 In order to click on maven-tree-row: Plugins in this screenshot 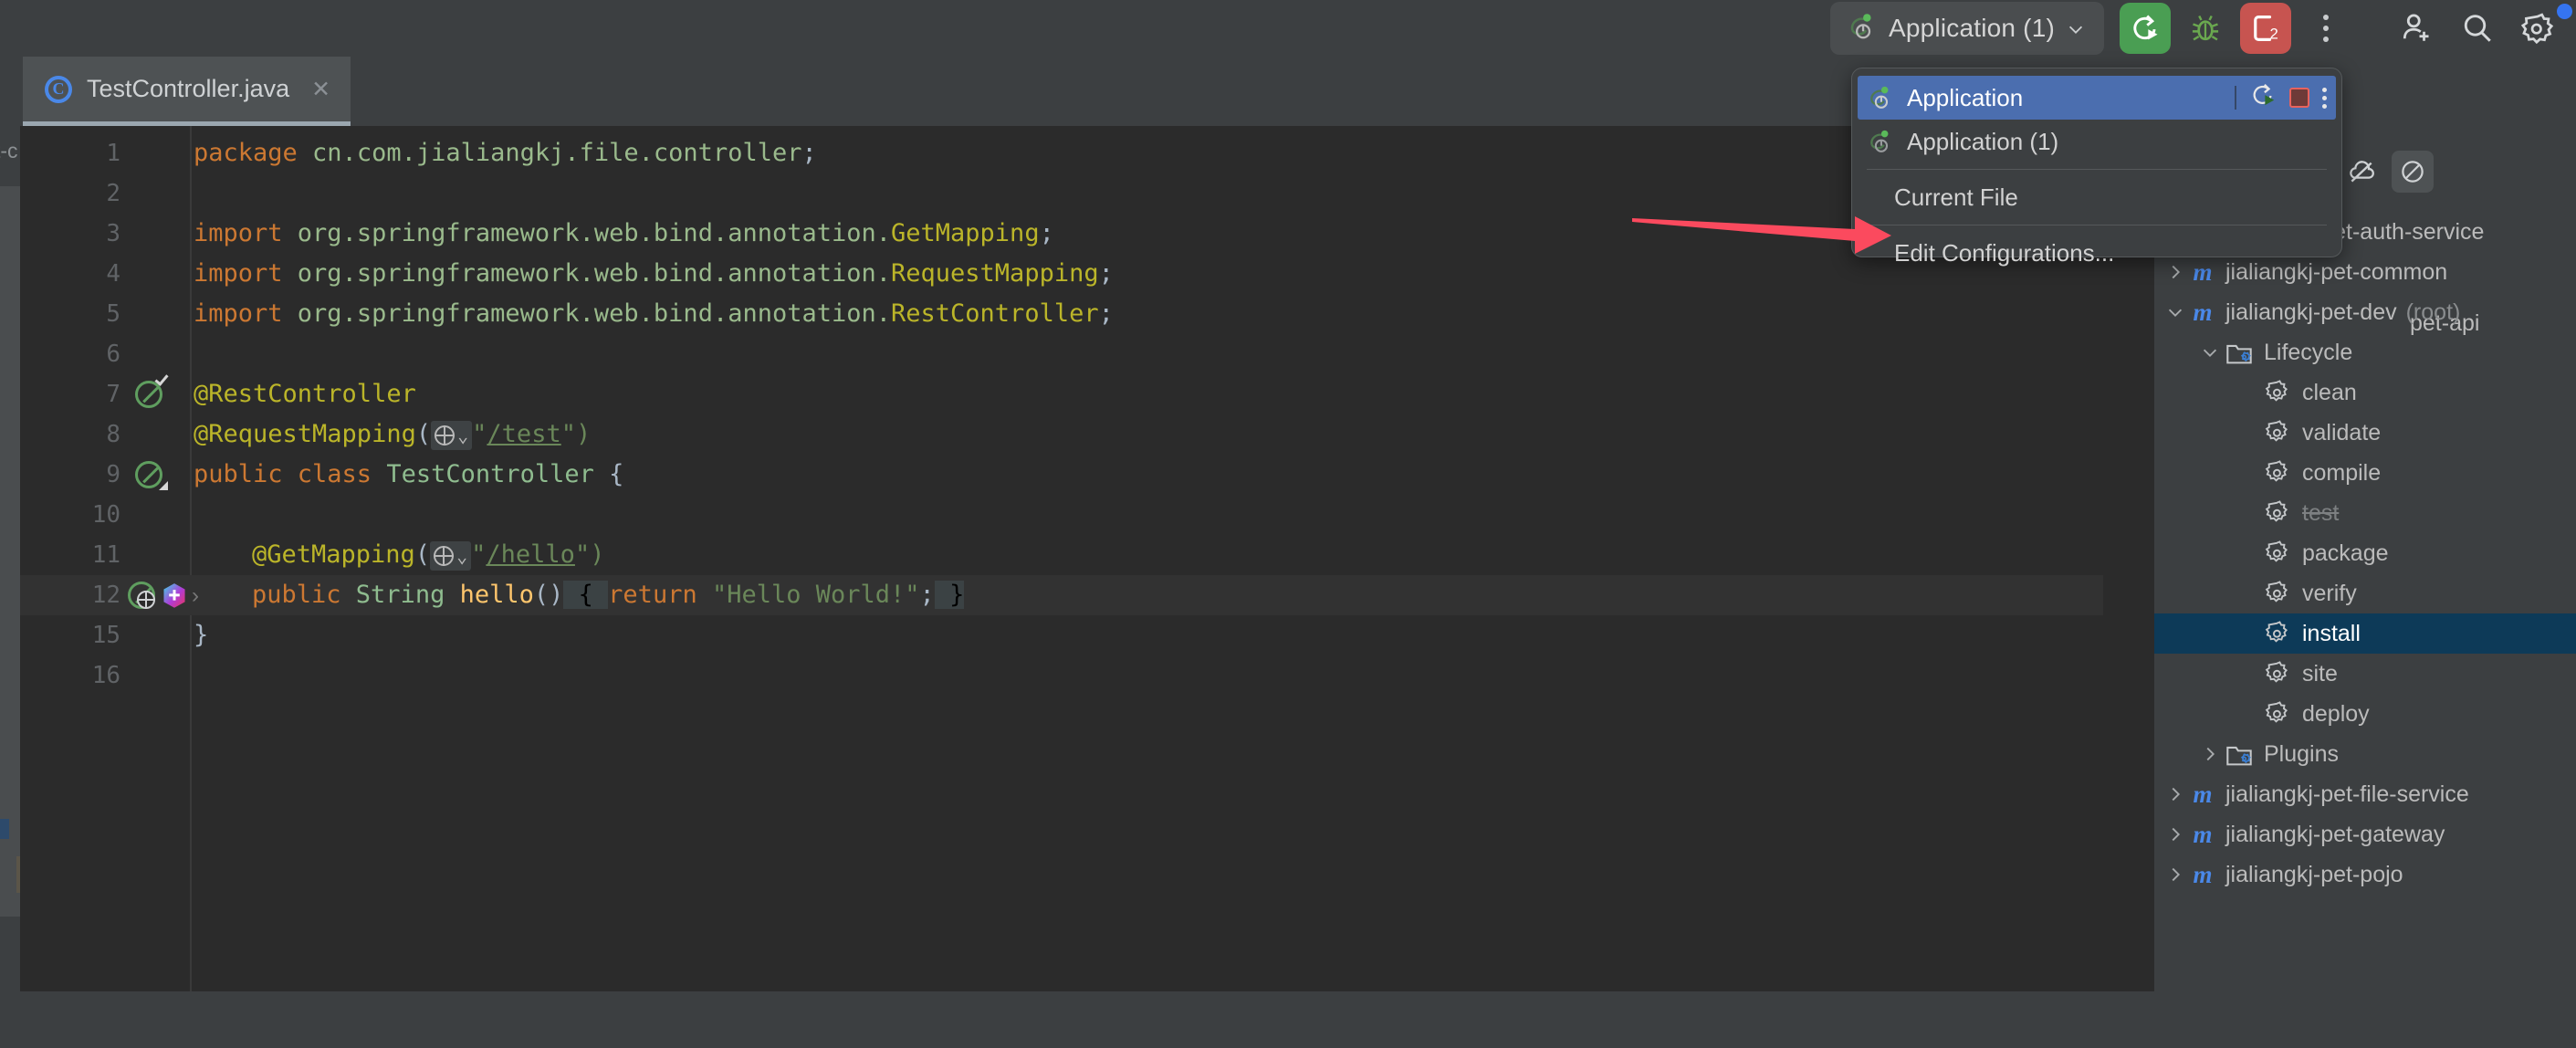, I will do `click(2365, 754)`.